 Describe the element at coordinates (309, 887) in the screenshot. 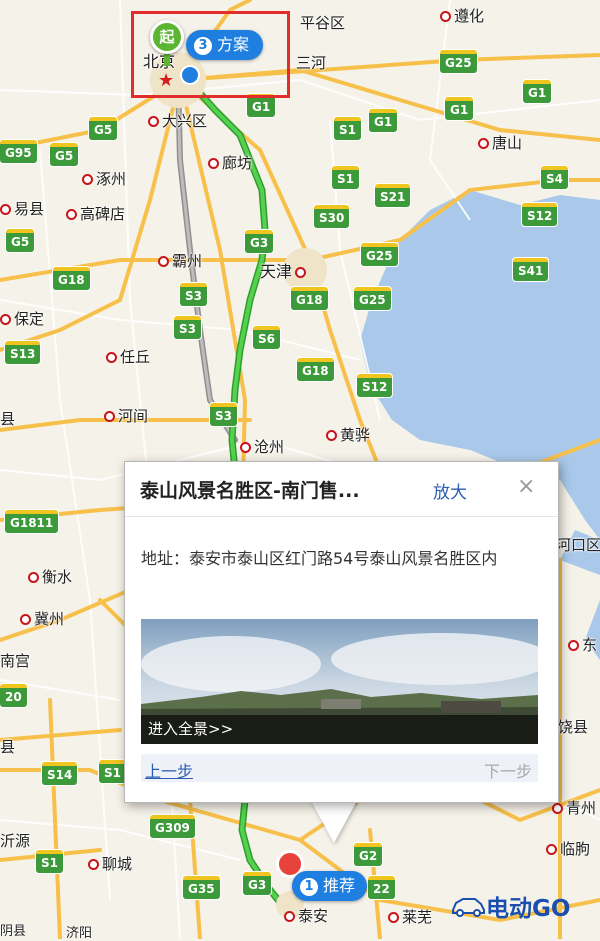

I see `recommend-number: 1` at that location.